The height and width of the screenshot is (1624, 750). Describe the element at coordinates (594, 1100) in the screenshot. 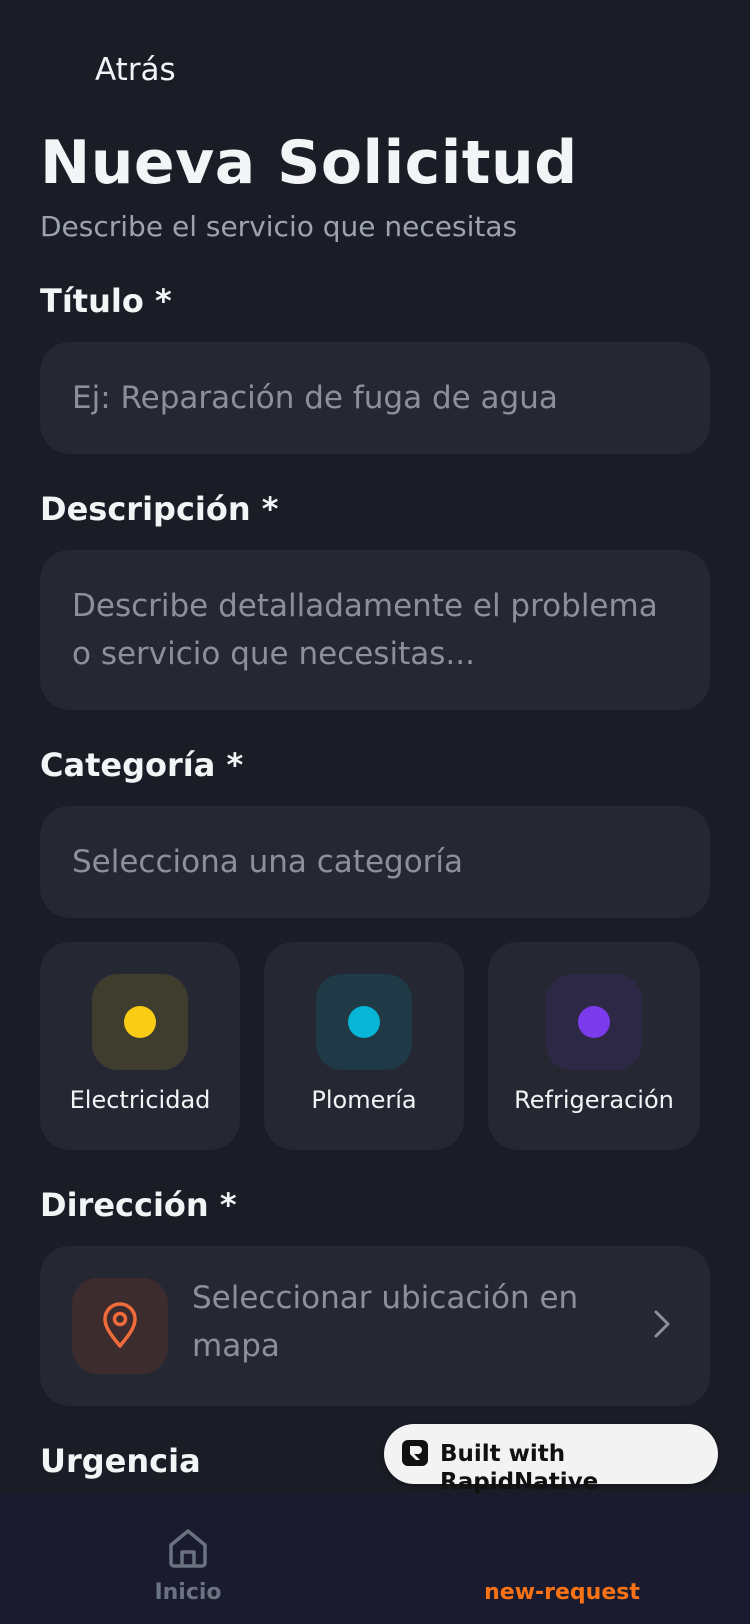

I see `category-option-label: Refrigeración` at that location.